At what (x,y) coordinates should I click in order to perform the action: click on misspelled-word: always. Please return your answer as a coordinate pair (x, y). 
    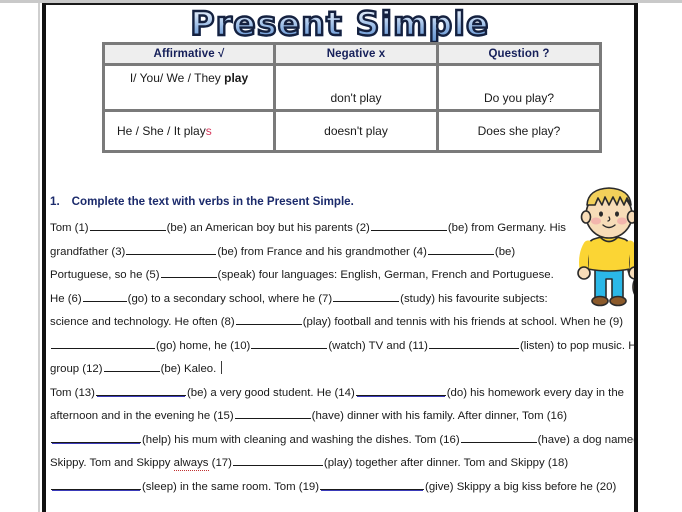
    Looking at the image, I should click on (191, 464).